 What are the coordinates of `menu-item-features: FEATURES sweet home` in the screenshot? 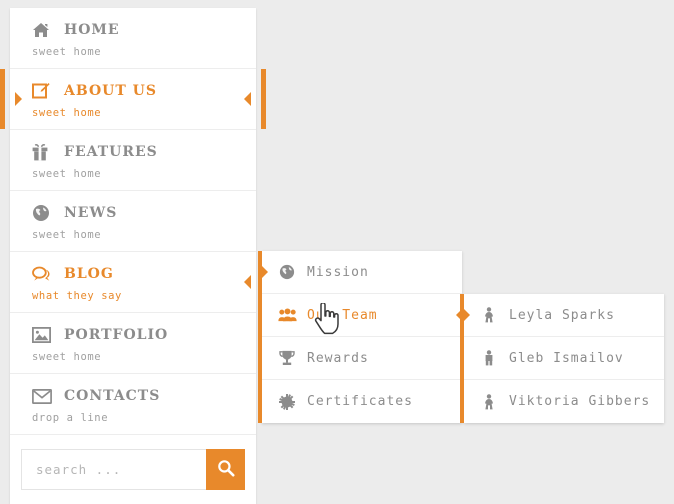 It's located at (133, 160).